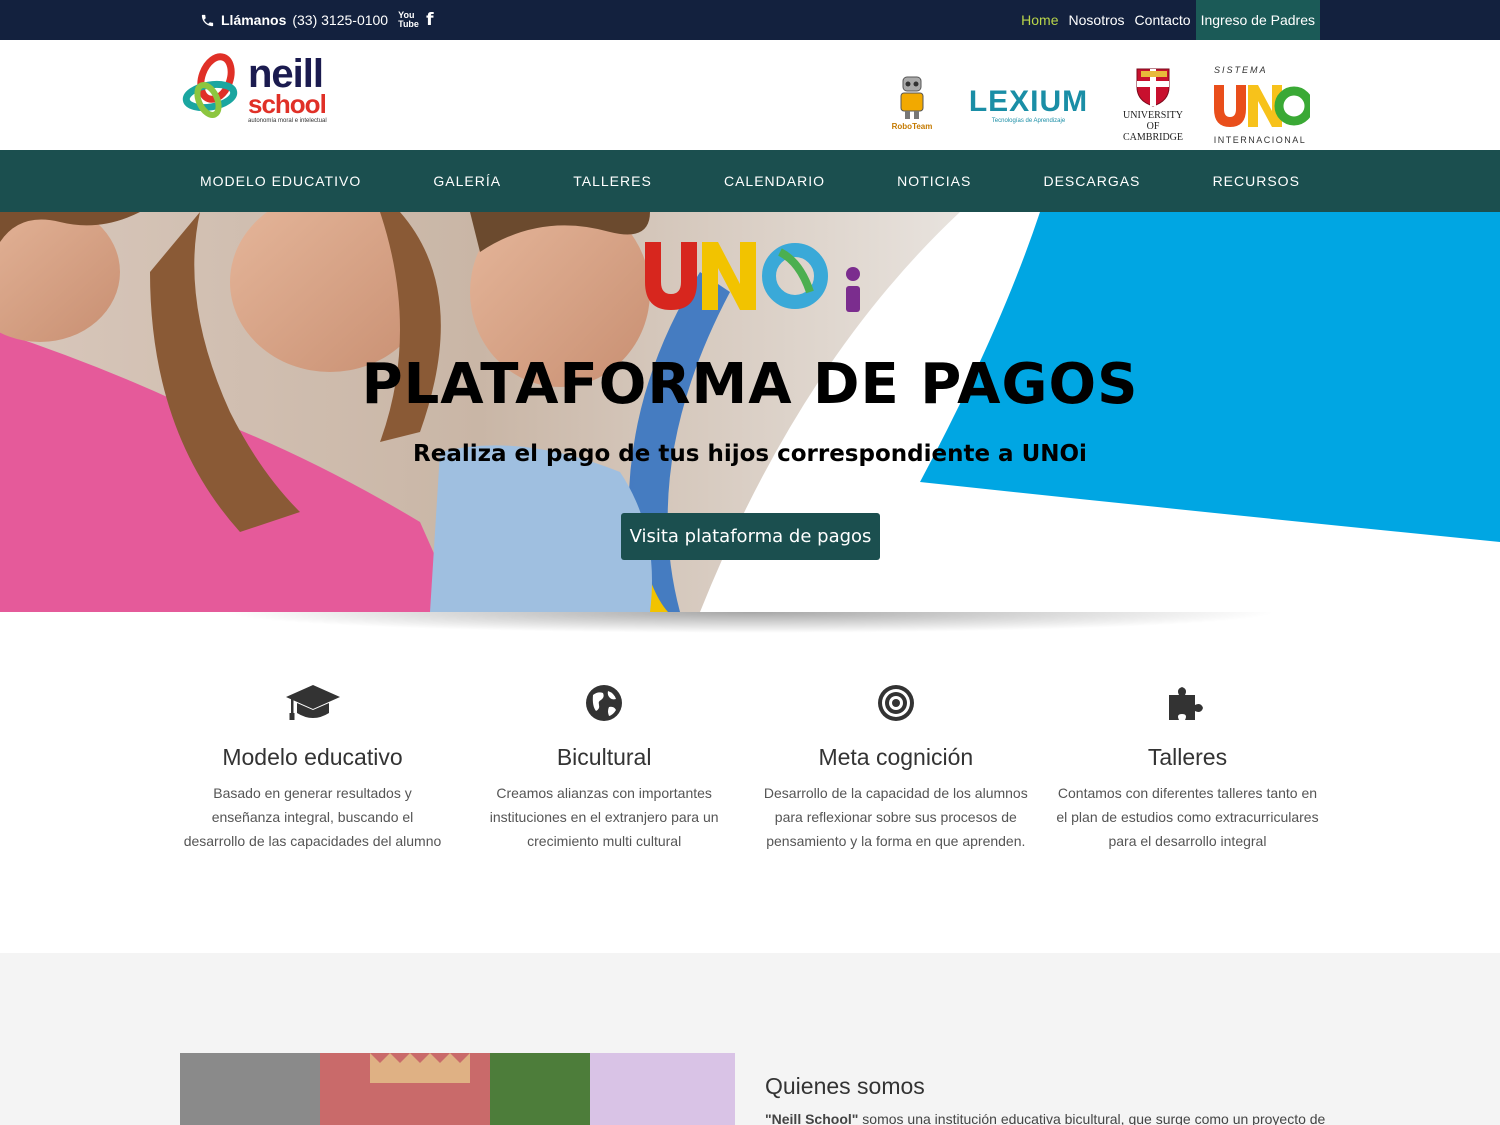  I want to click on feature-title: Bicultural, so click(604, 757).